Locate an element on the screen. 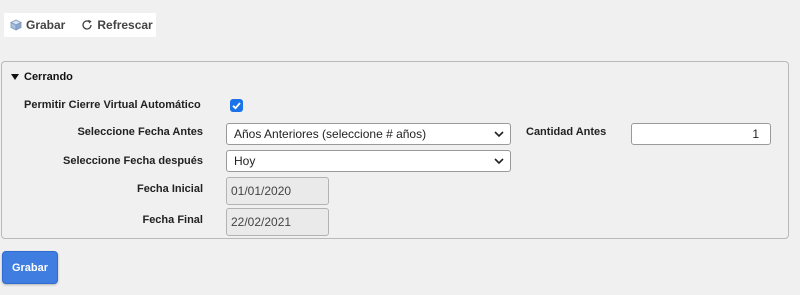 This screenshot has width=800, height=295. section-title: Cerrando is located at coordinates (48, 77).